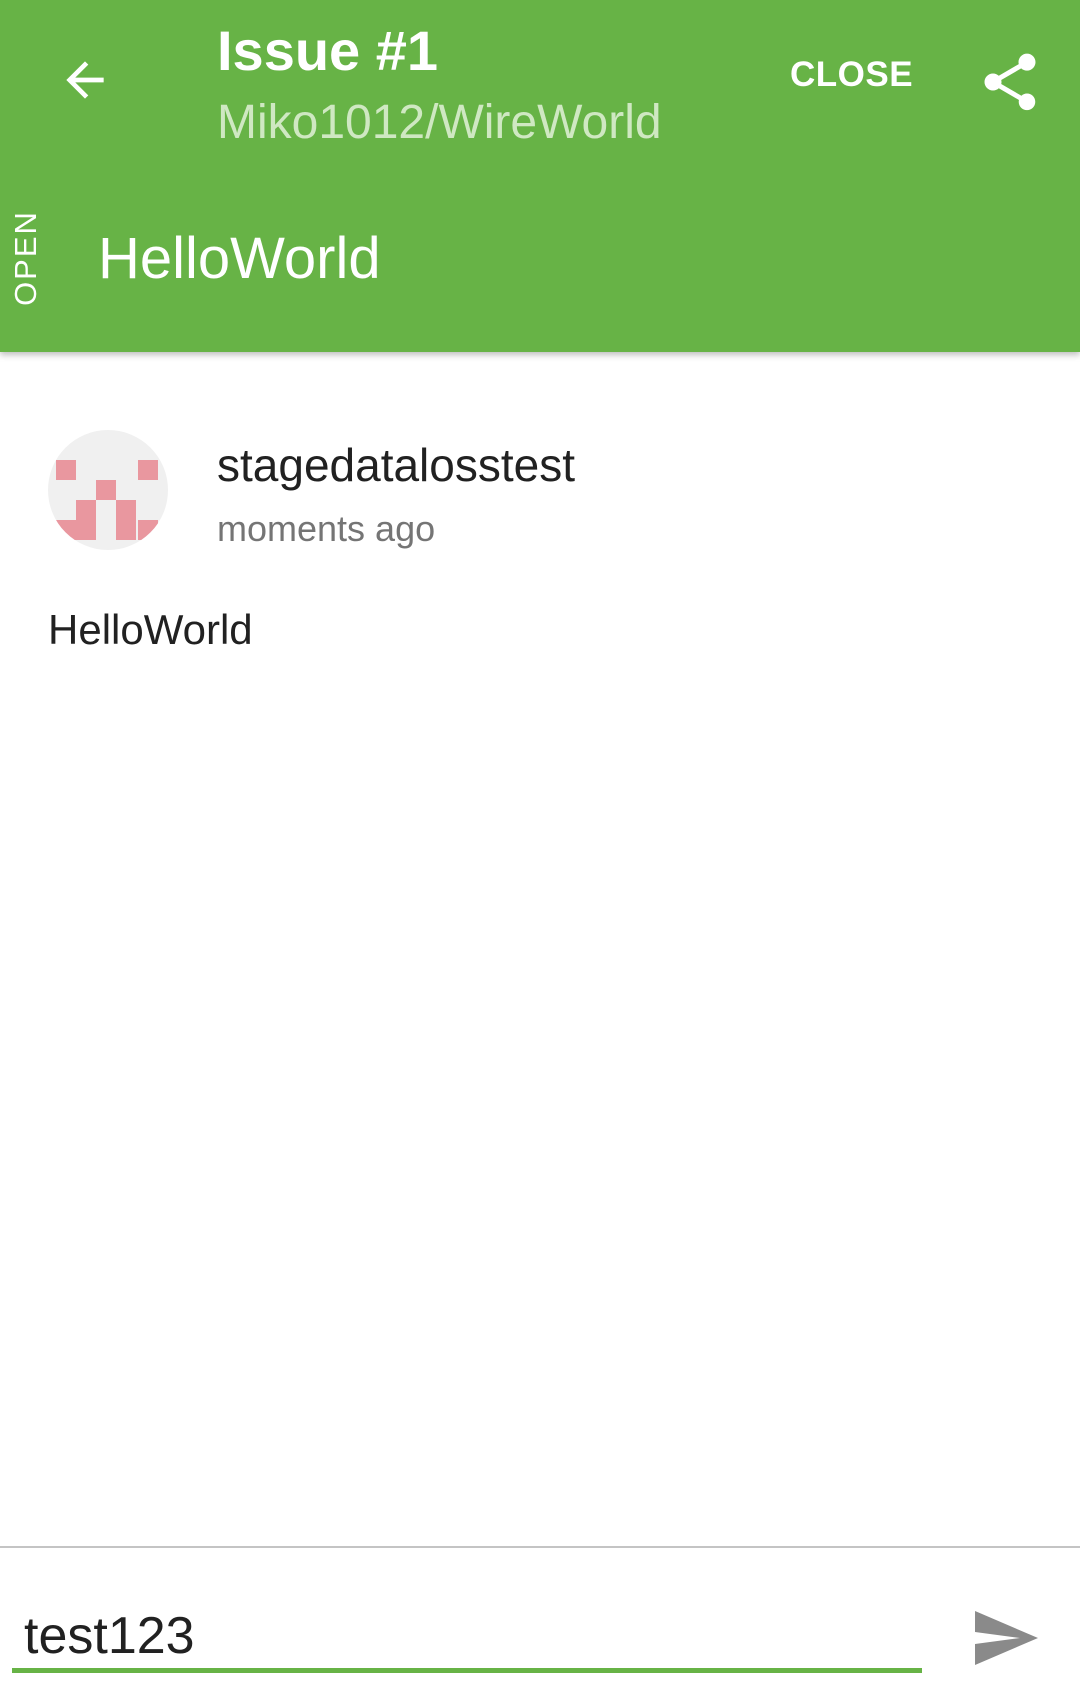 The image size is (1080, 1701). Describe the element at coordinates (326, 528) in the screenshot. I see `comment-timestamp: moments ago` at that location.